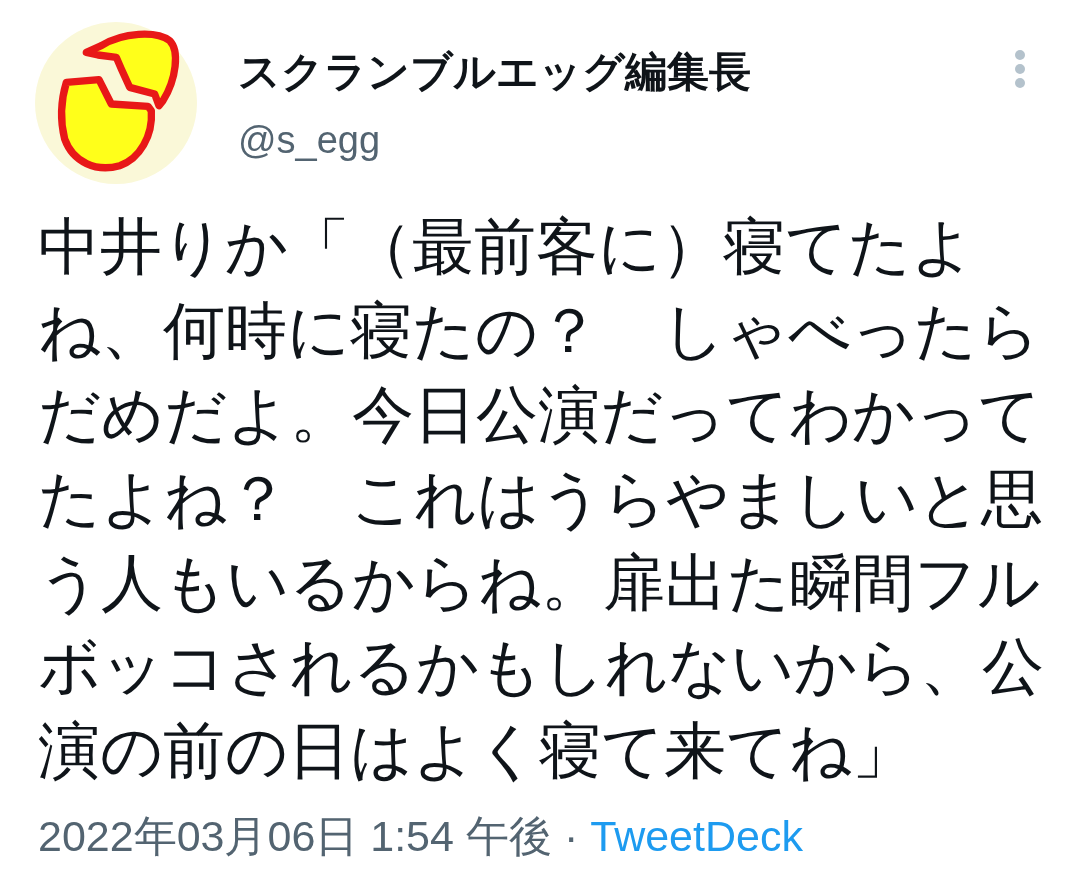 This screenshot has width=1080, height=873. I want to click on display-name: スクランブルエッグ編集長, so click(494, 72).